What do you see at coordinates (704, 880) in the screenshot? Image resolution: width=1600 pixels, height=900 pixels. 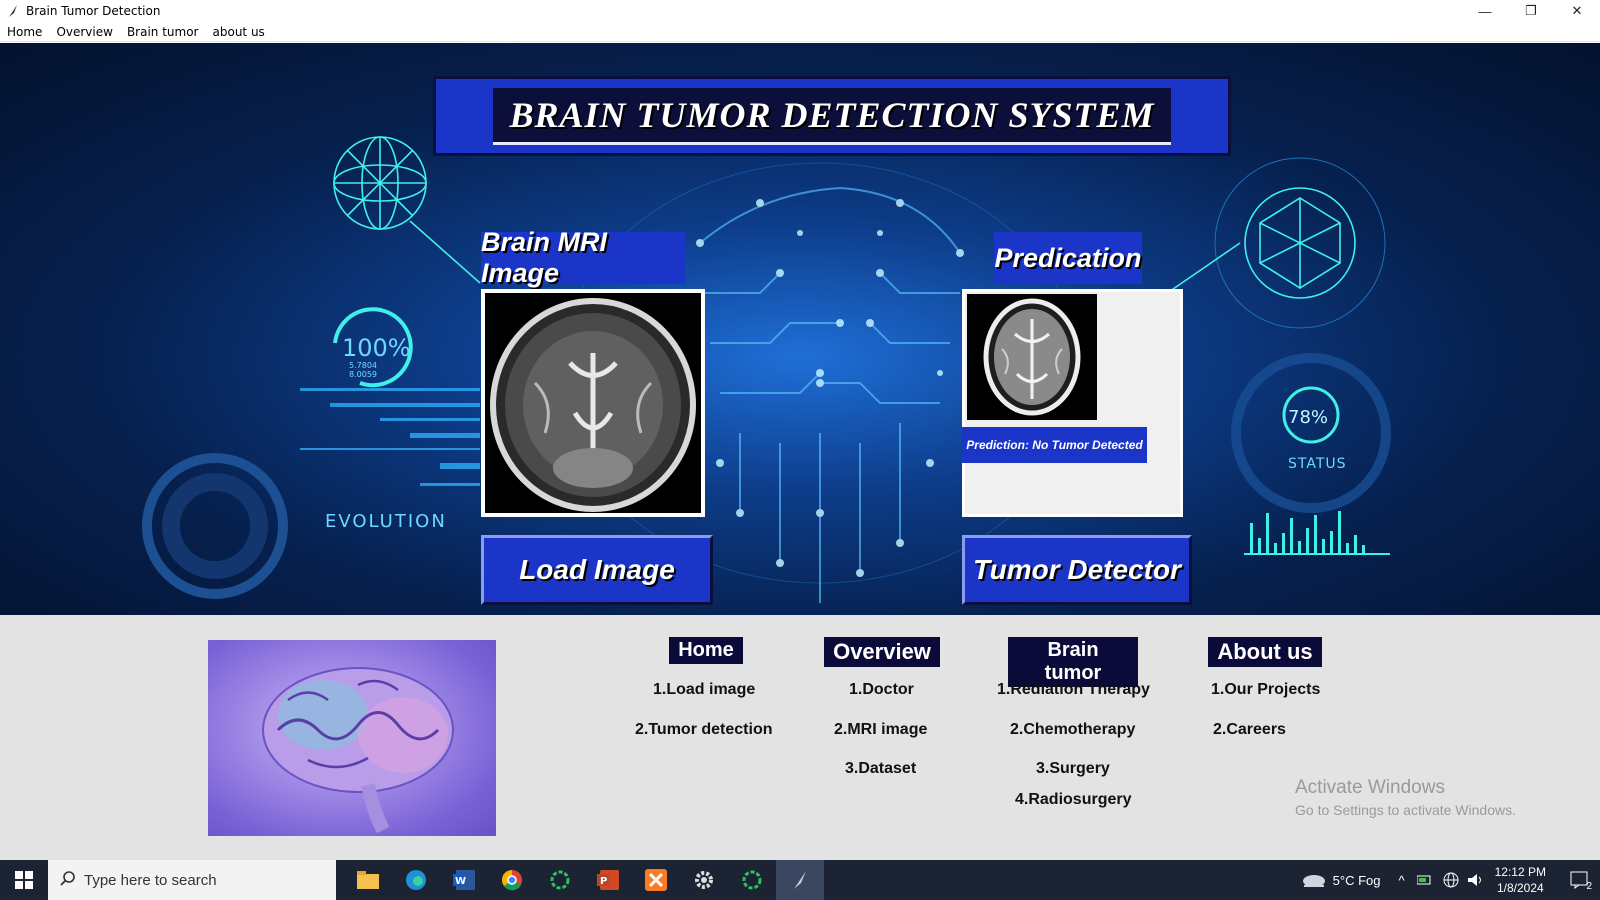 I see `settings-gear-icon` at bounding box center [704, 880].